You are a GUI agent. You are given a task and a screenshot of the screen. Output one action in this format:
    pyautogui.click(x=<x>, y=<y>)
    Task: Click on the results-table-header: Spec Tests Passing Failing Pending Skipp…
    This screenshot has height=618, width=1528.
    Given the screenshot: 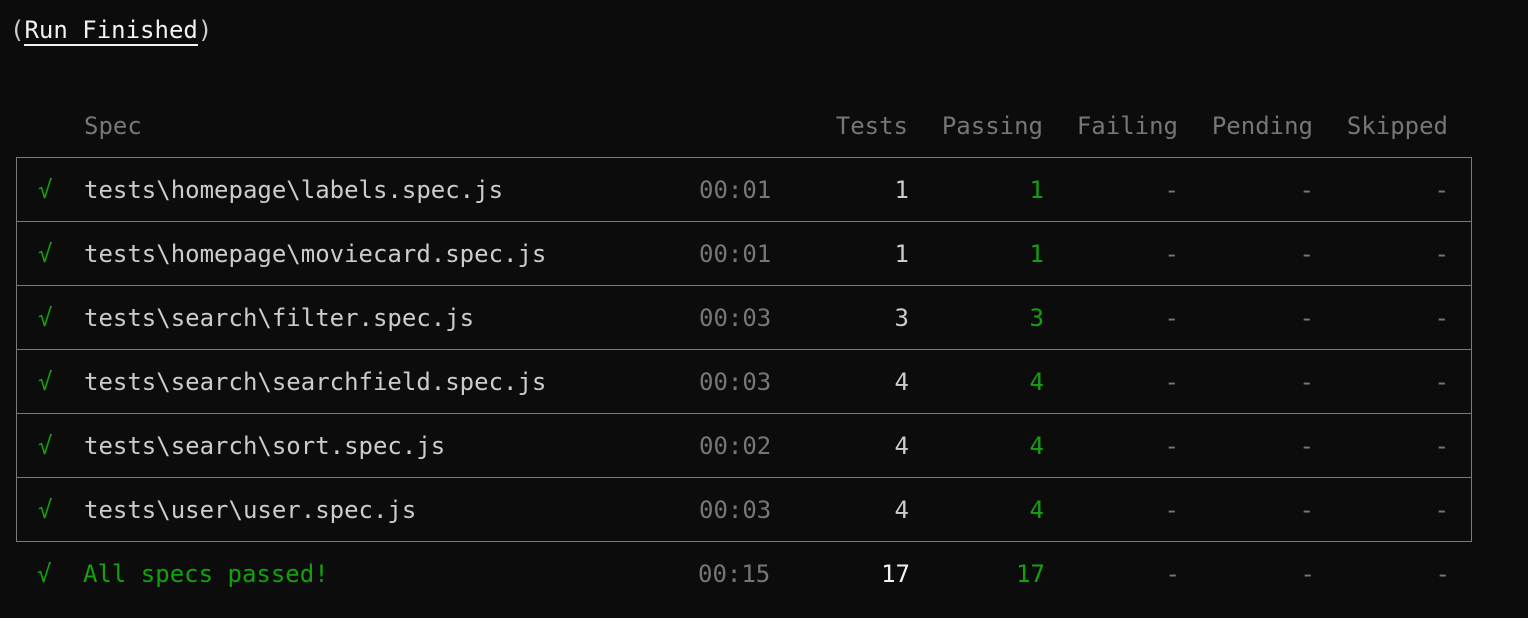 What is the action you would take?
    pyautogui.click(x=764, y=126)
    